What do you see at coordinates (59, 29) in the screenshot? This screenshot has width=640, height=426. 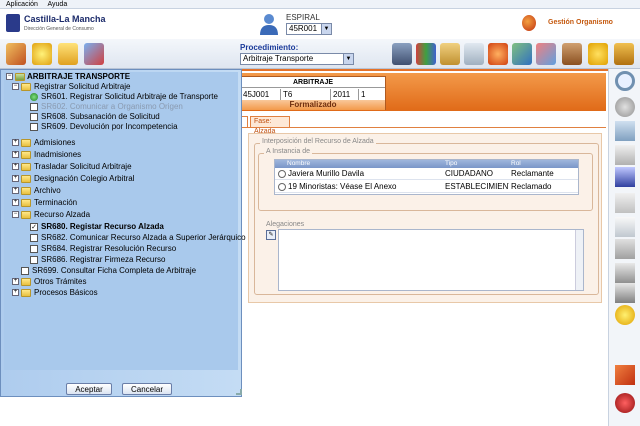 I see `logo-subtitle: Dirección General de Consumo` at bounding box center [59, 29].